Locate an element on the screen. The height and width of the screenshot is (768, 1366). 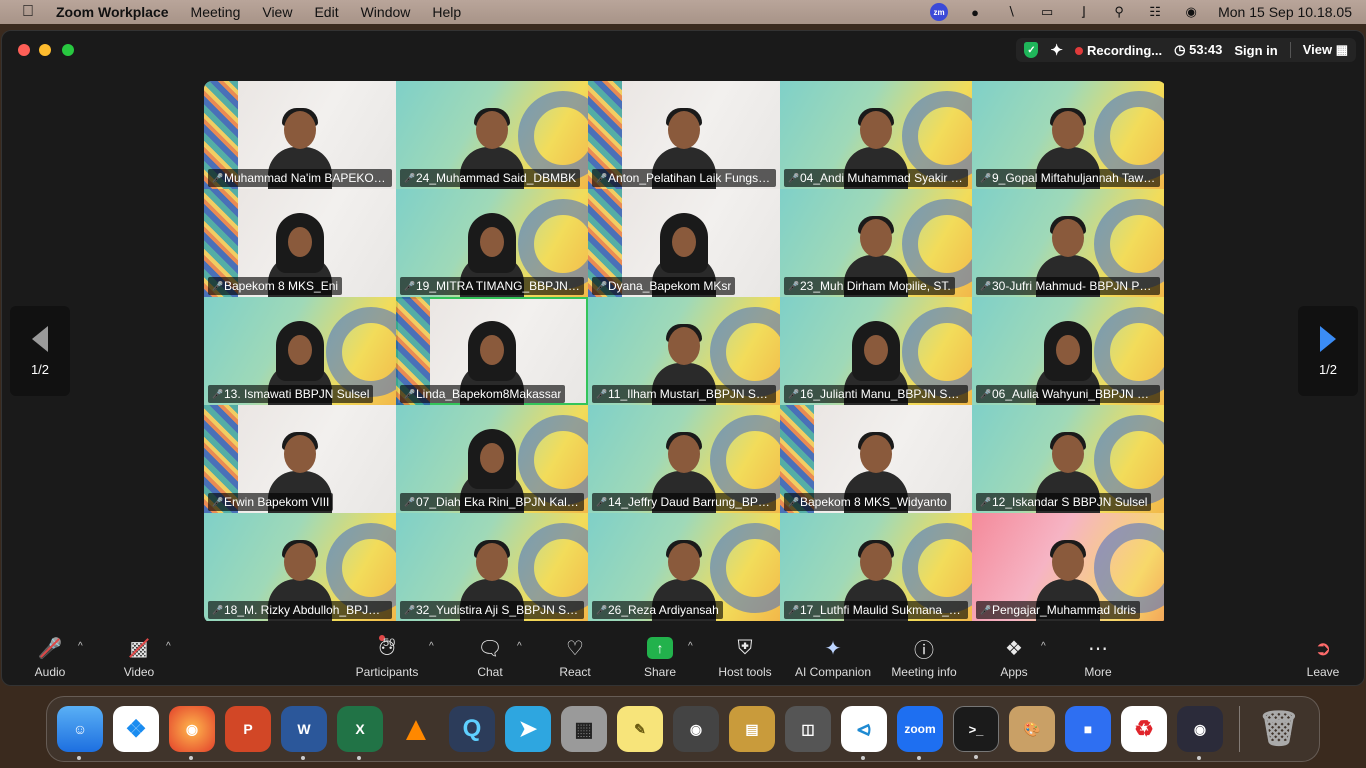
participant-tile: 🎤19_MITRA TIMANG_BBPJN Kalbar is located at coordinates (492, 243).